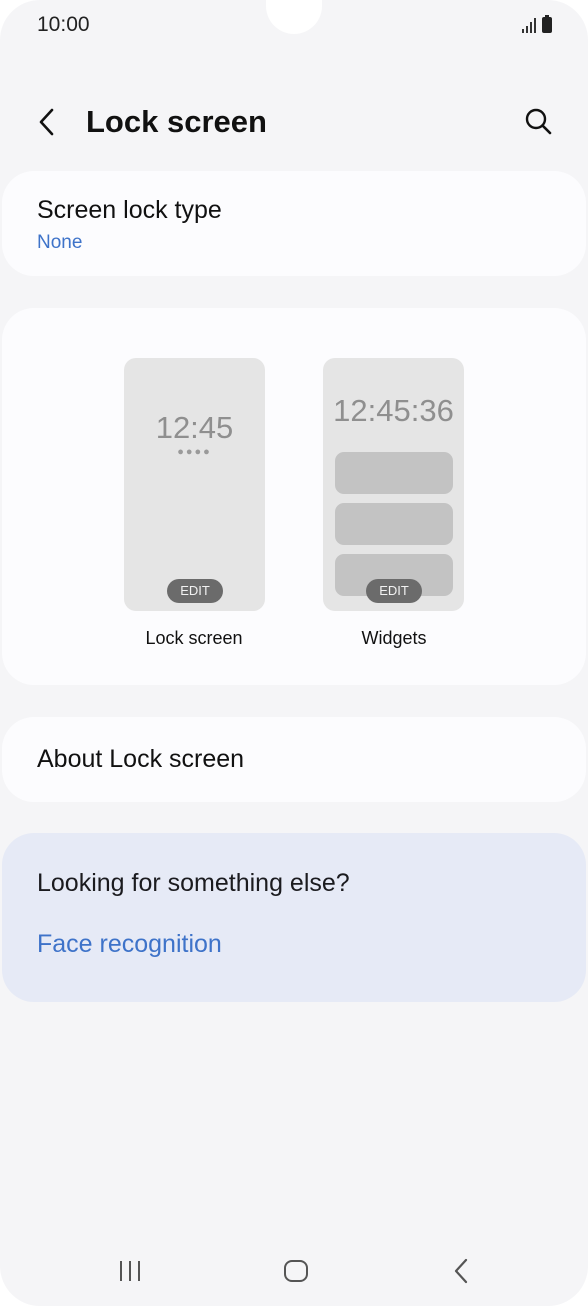 The width and height of the screenshot is (588, 1306). Describe the element at coordinates (529, 25) in the screenshot. I see `signal-icon` at that location.